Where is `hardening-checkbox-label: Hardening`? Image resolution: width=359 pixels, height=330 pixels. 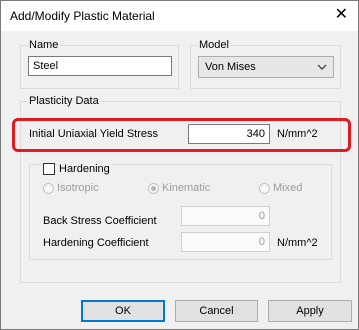 hardening-checkbox-label: Hardening is located at coordinates (85, 169).